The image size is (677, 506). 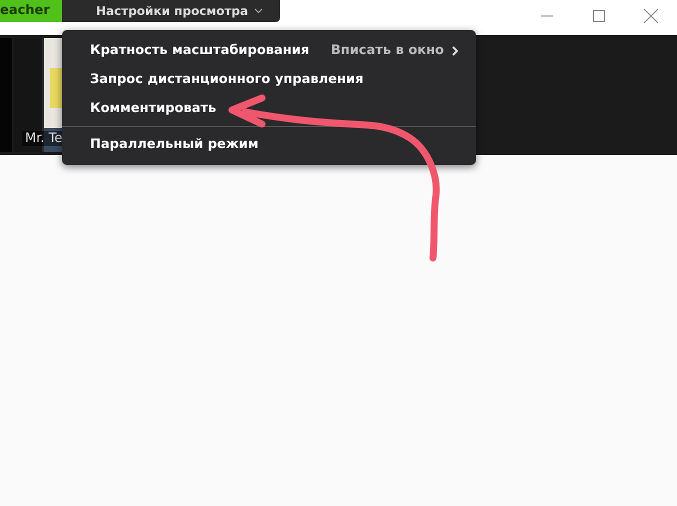 I want to click on close-icon, so click(x=651, y=16).